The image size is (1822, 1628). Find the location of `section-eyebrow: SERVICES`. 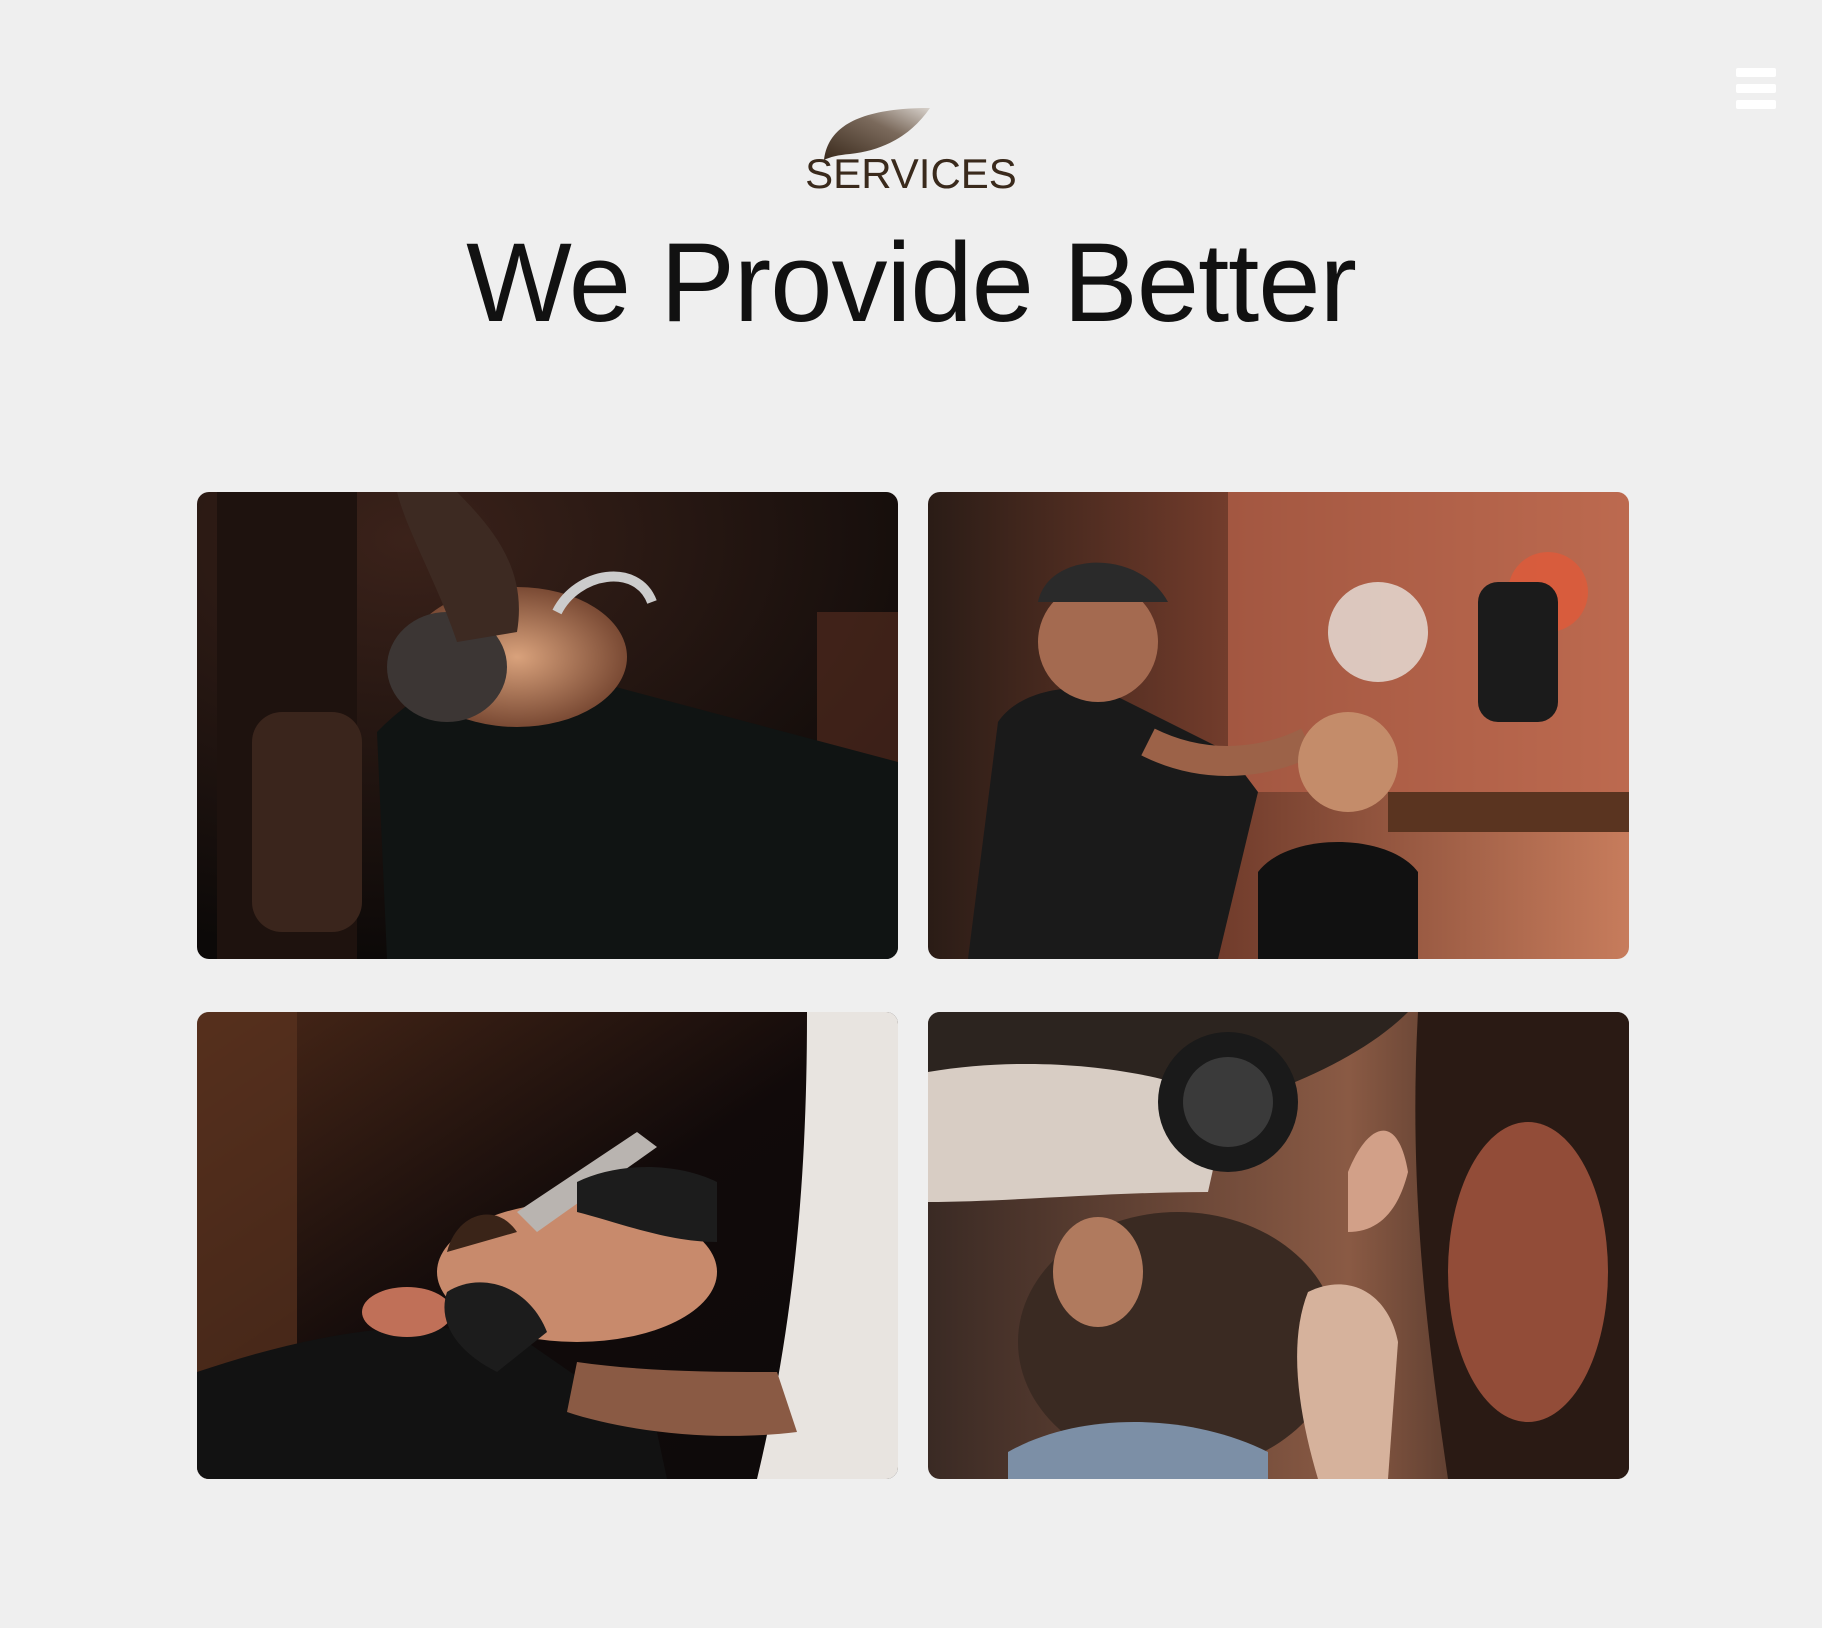

section-eyebrow: SERVICES is located at coordinates (911, 150).